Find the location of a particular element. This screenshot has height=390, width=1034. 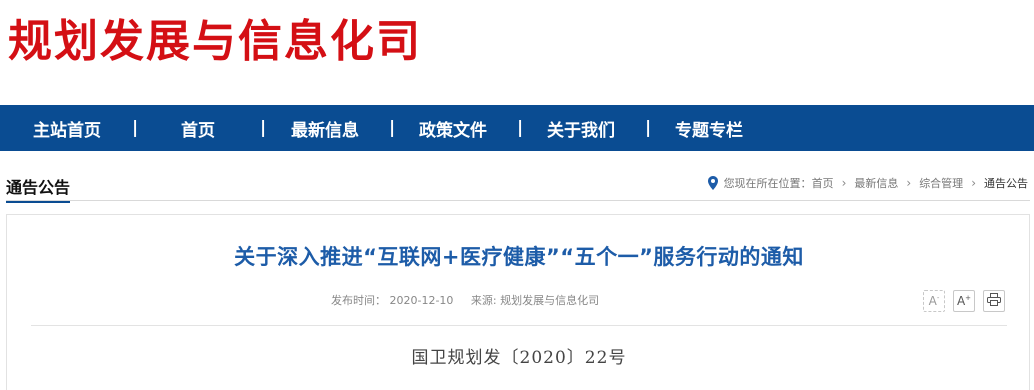

nav-item-main-site: 主站首页 is located at coordinates (67, 128).